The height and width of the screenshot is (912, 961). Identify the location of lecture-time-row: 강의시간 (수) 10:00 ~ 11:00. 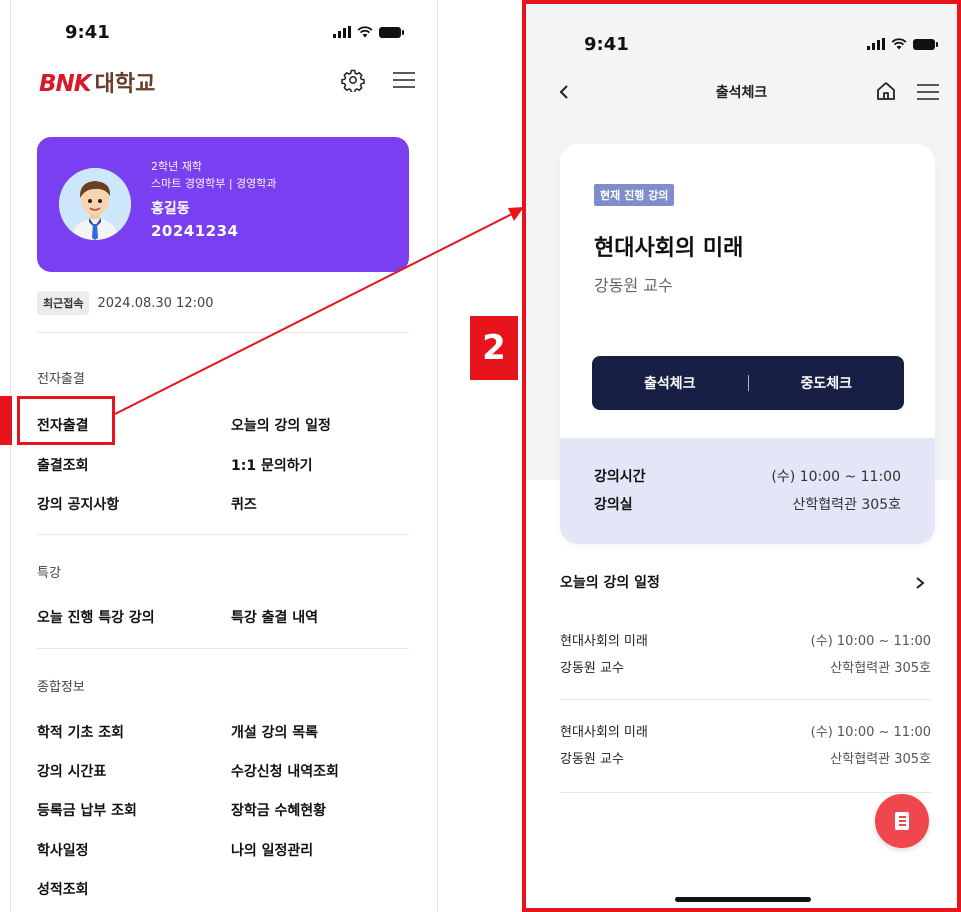
(747, 476).